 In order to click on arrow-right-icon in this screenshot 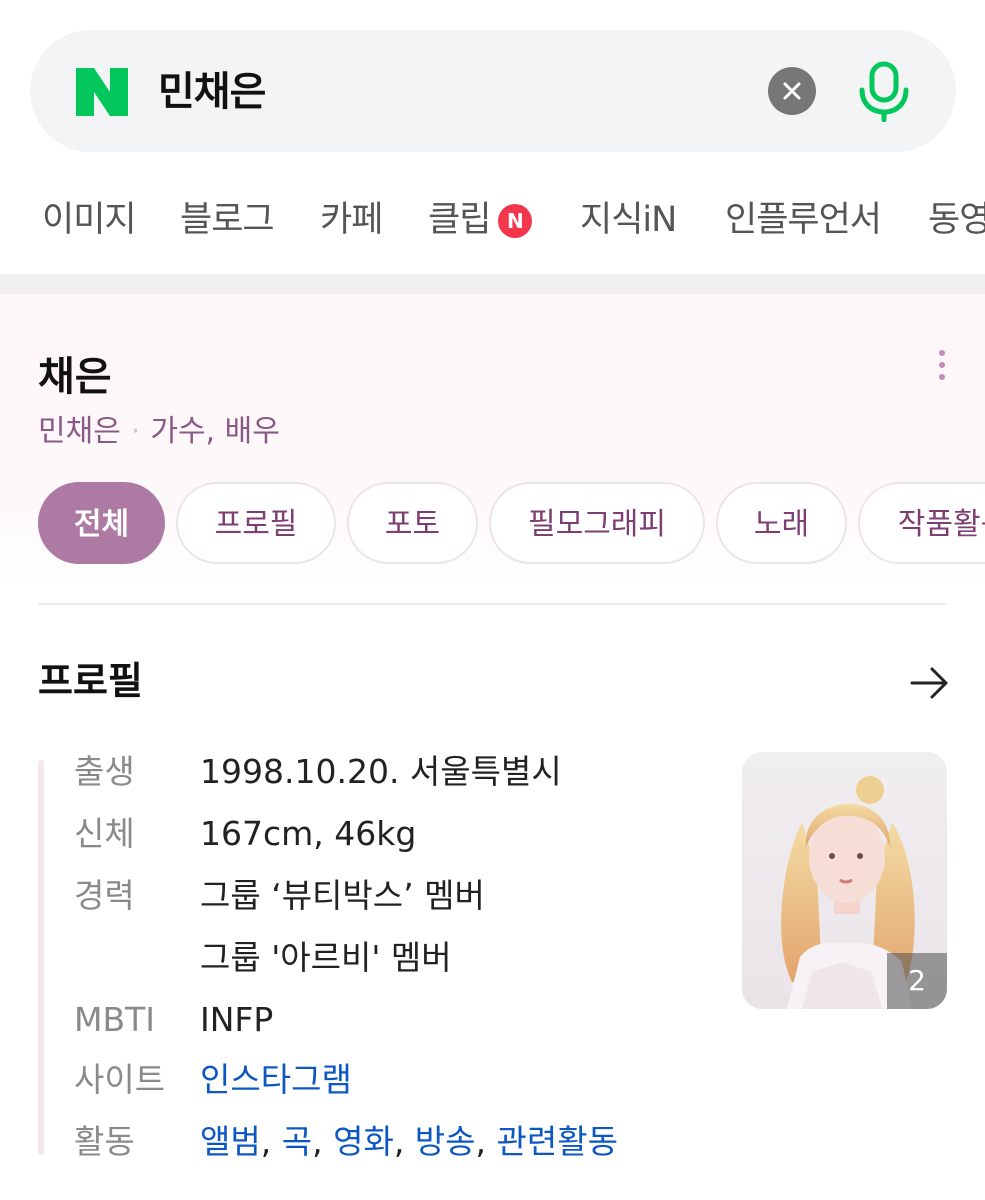, I will do `click(930, 683)`.